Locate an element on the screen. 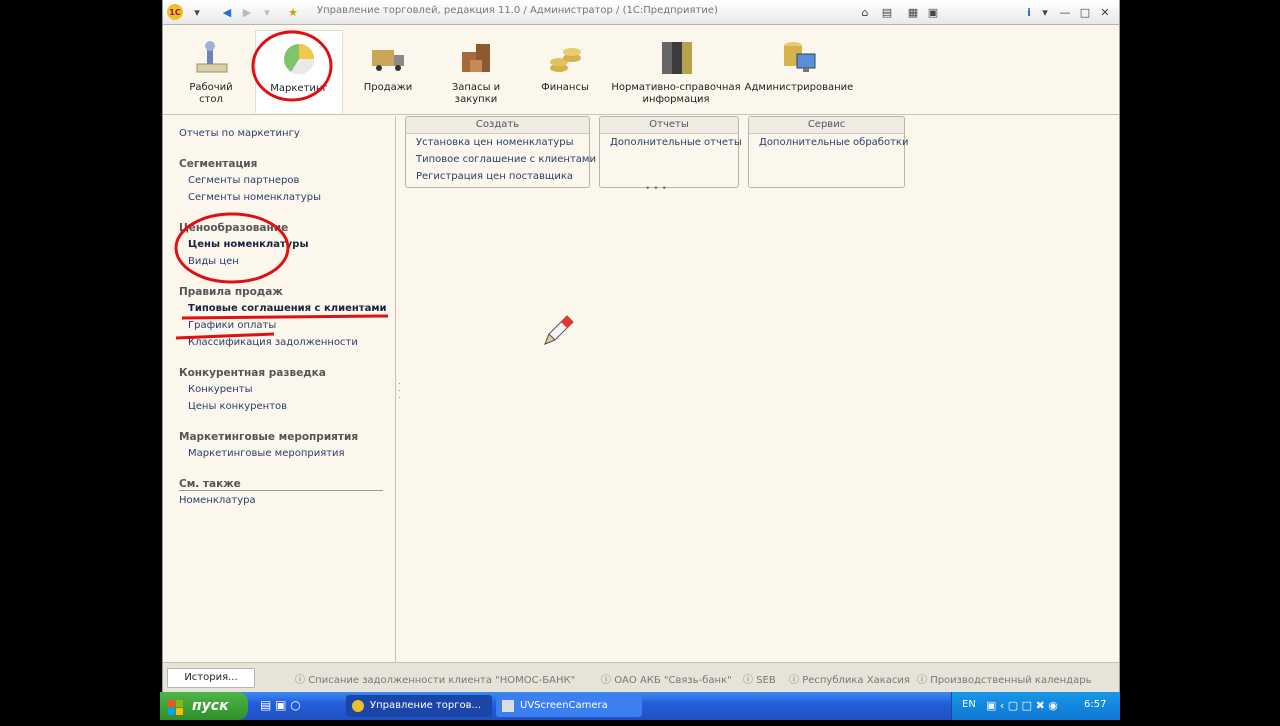 The height and width of the screenshot is (726, 1280). clock: 6:57 is located at coordinates (1095, 704).